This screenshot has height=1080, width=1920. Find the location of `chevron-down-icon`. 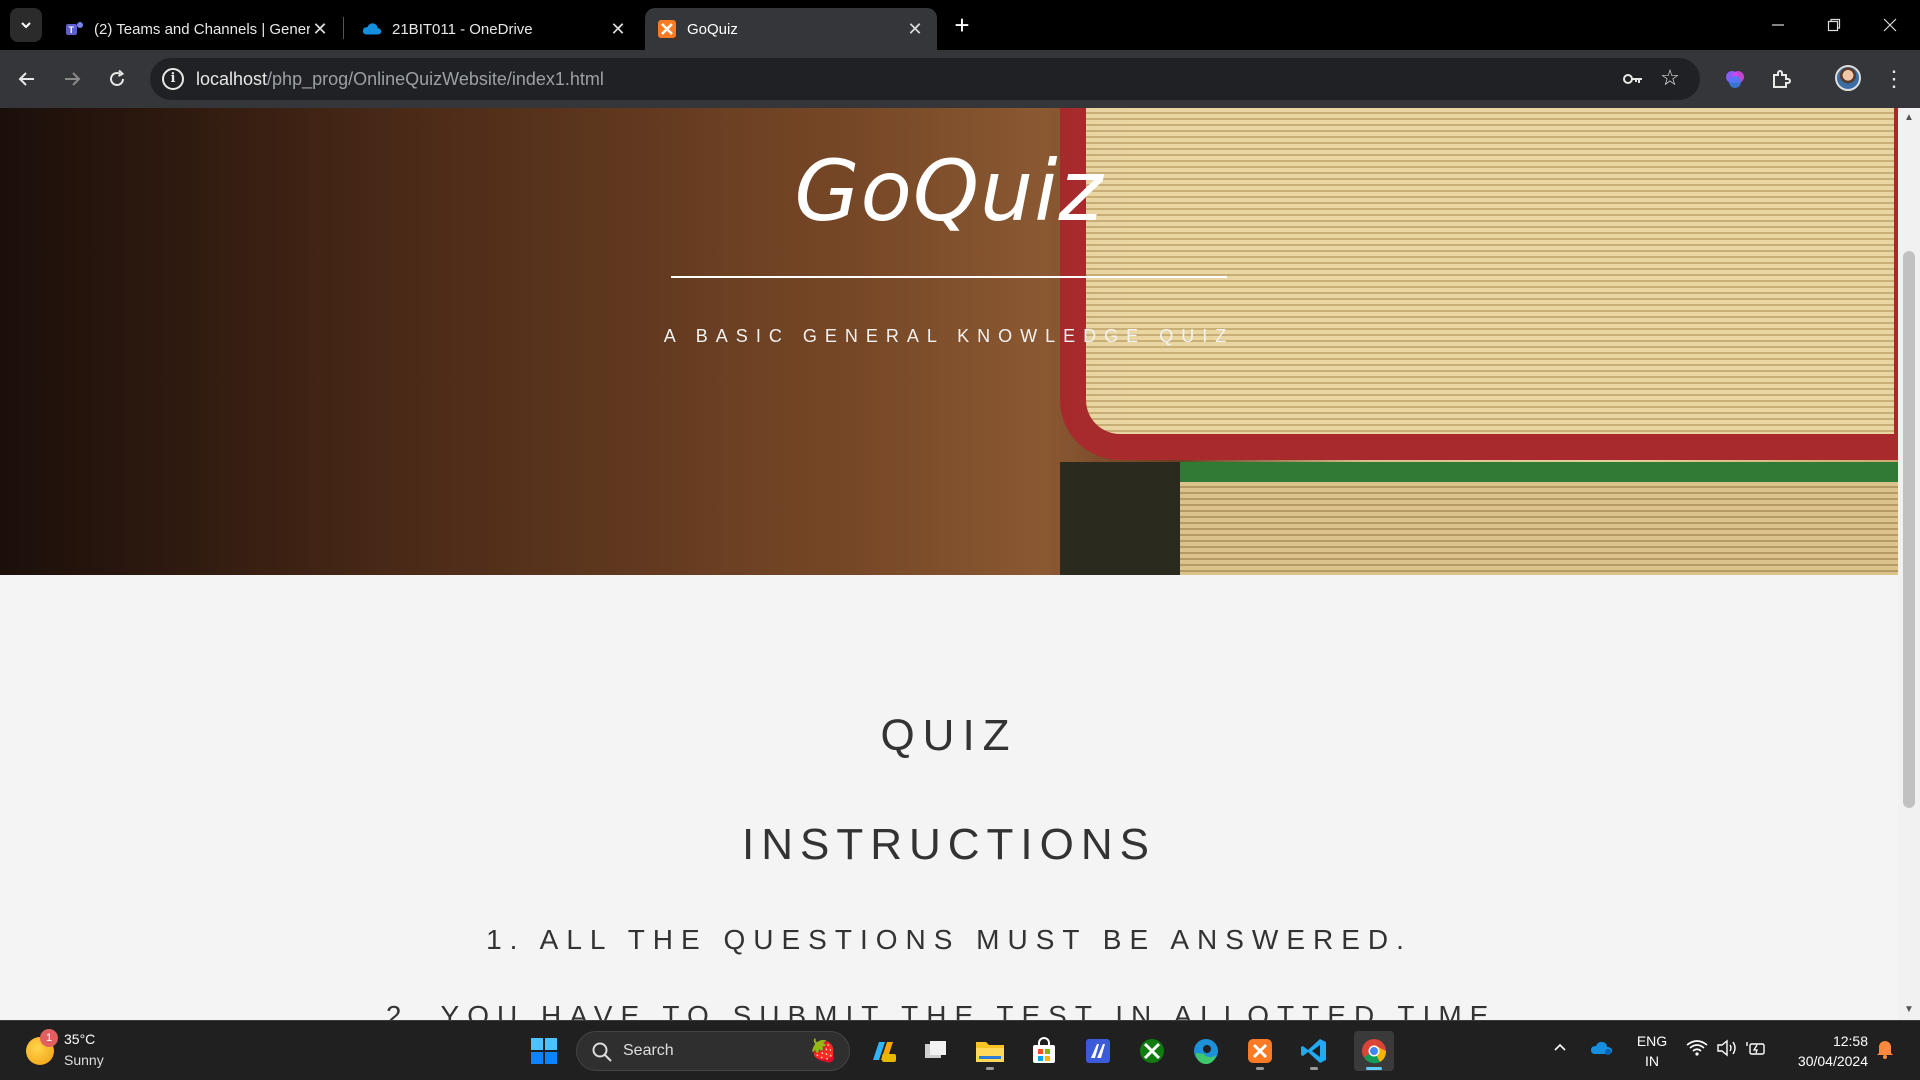

chevron-down-icon is located at coordinates (26, 25).